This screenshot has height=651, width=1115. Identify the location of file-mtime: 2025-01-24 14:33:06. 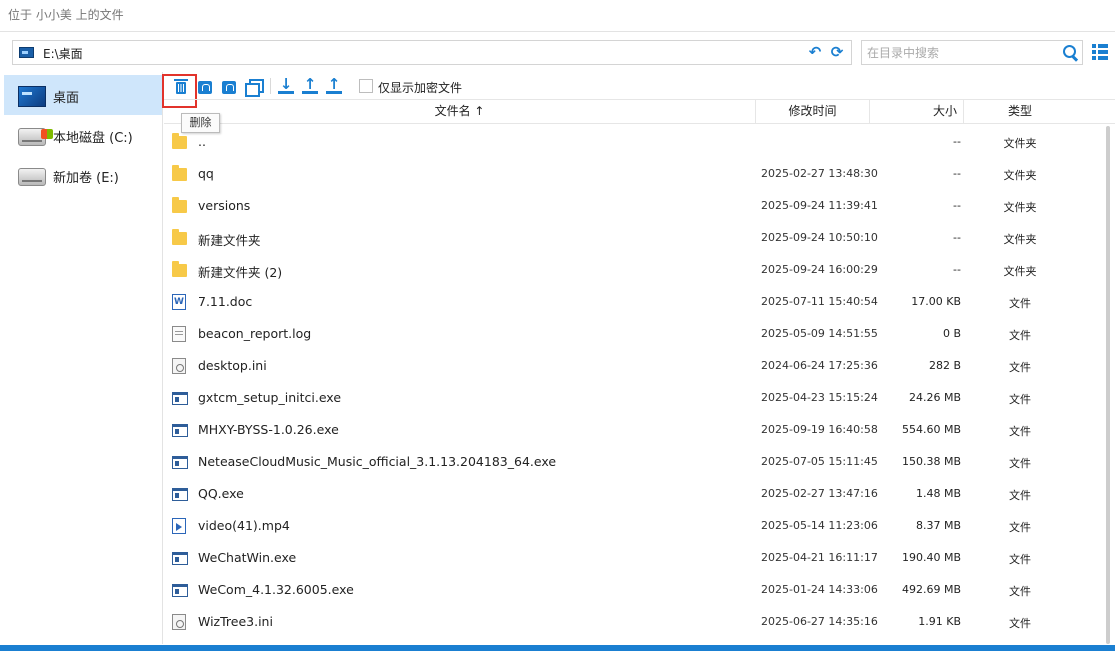
(819, 589).